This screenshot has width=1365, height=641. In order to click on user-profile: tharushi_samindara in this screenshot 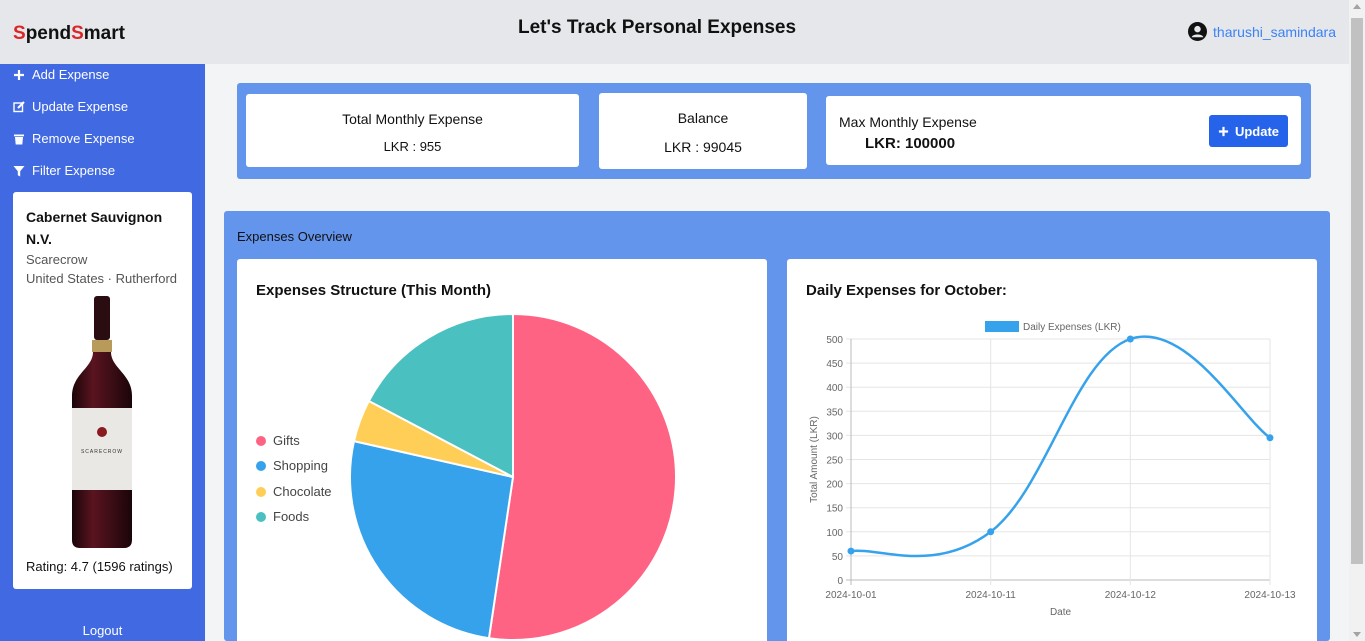, I will do `click(1262, 31)`.